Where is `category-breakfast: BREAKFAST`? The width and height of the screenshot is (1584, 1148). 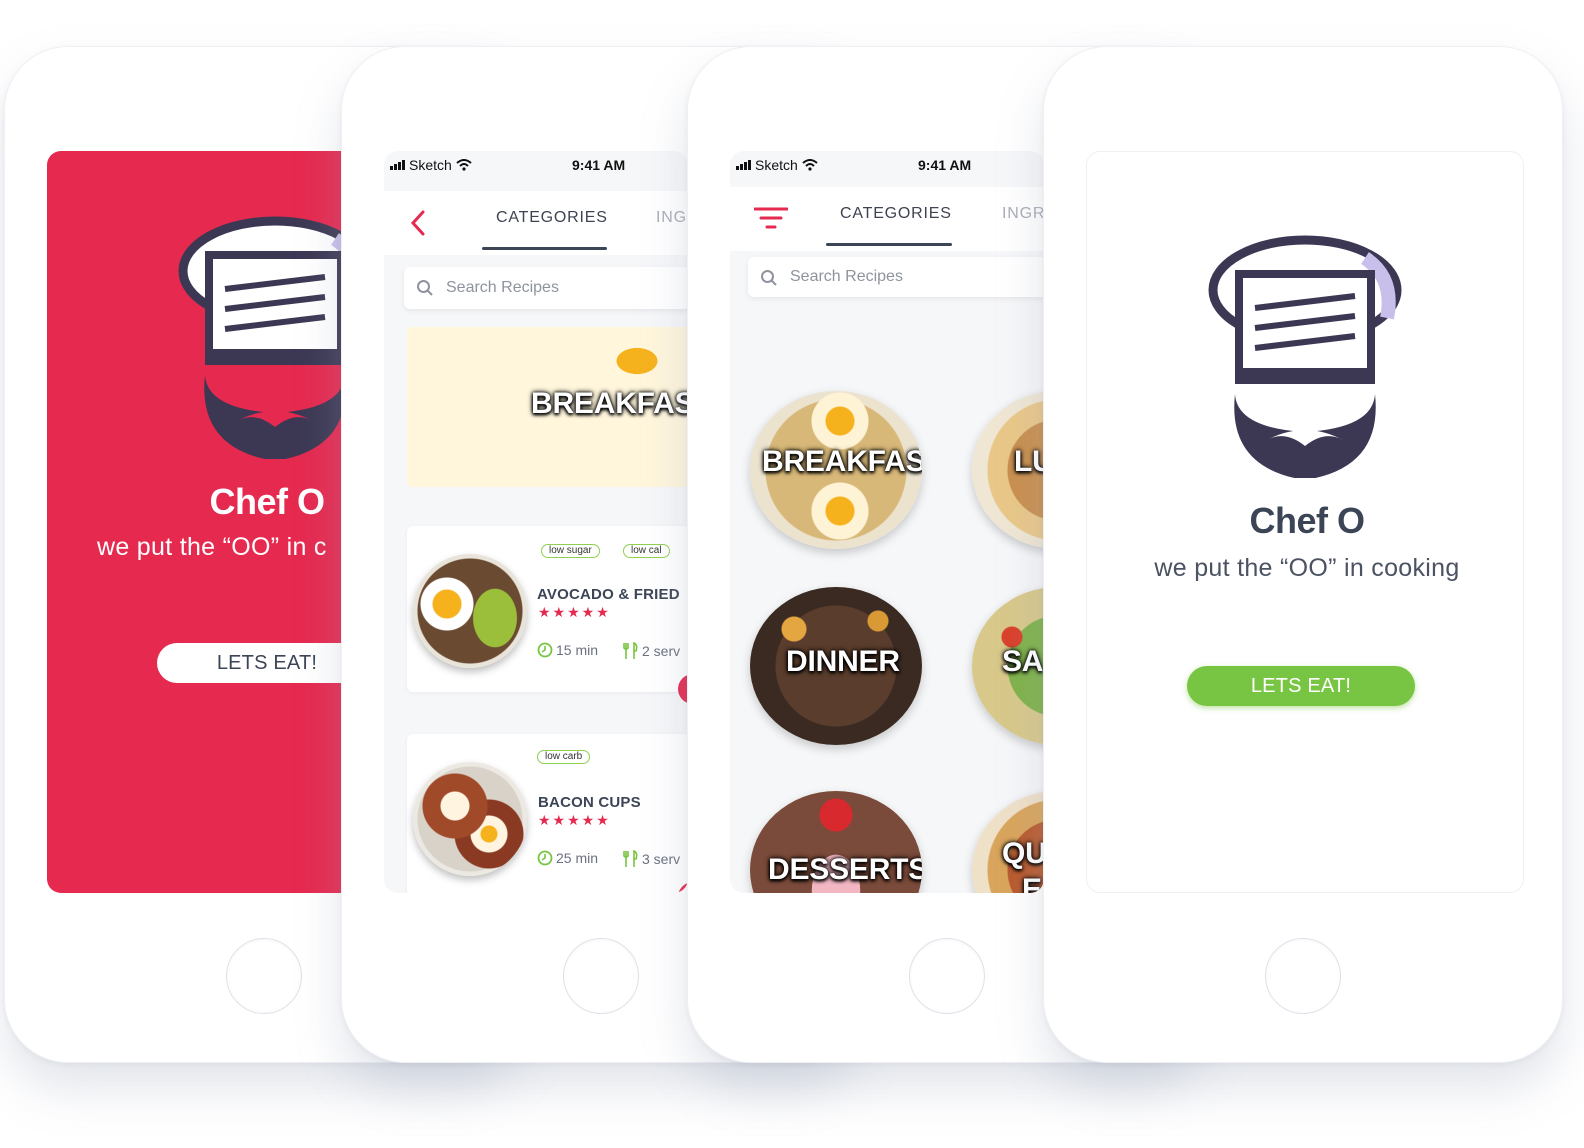
category-breakfast: BREAKFAST is located at coordinates (836, 470).